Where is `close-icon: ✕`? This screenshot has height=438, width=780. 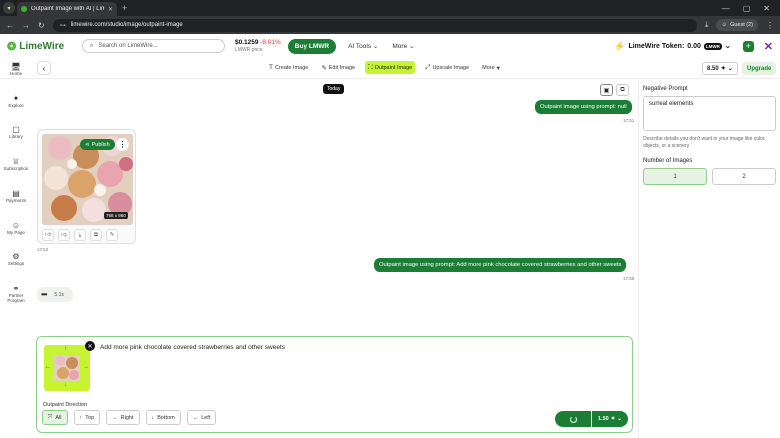
close-icon: ✕ is located at coordinates (90, 346).